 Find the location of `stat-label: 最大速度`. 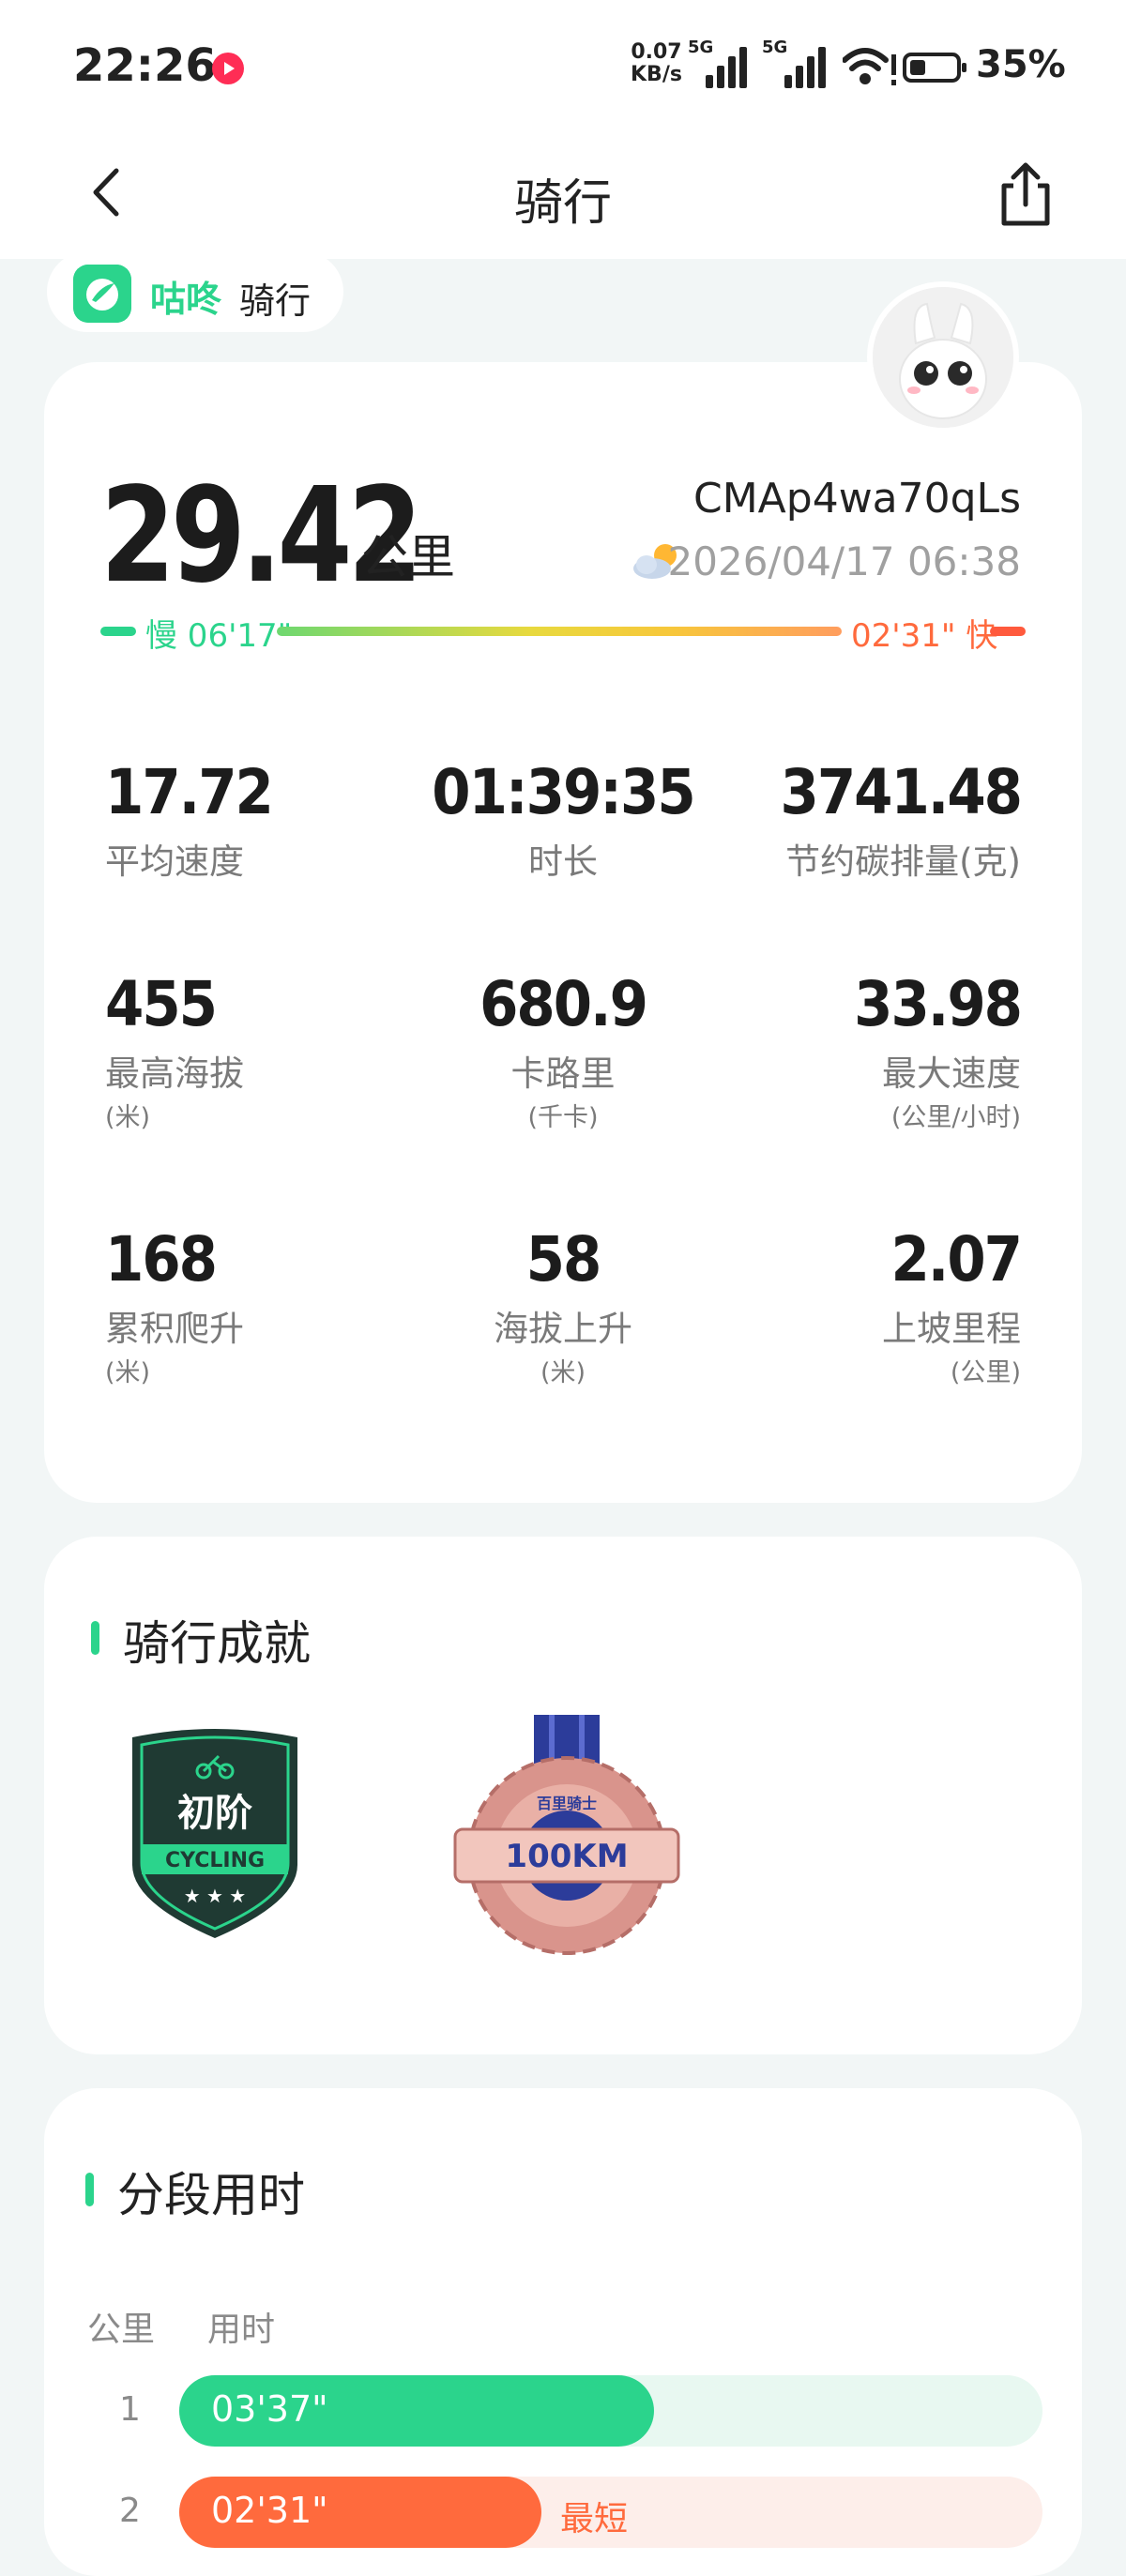

stat-label: 最大速度 is located at coordinates (951, 1074).